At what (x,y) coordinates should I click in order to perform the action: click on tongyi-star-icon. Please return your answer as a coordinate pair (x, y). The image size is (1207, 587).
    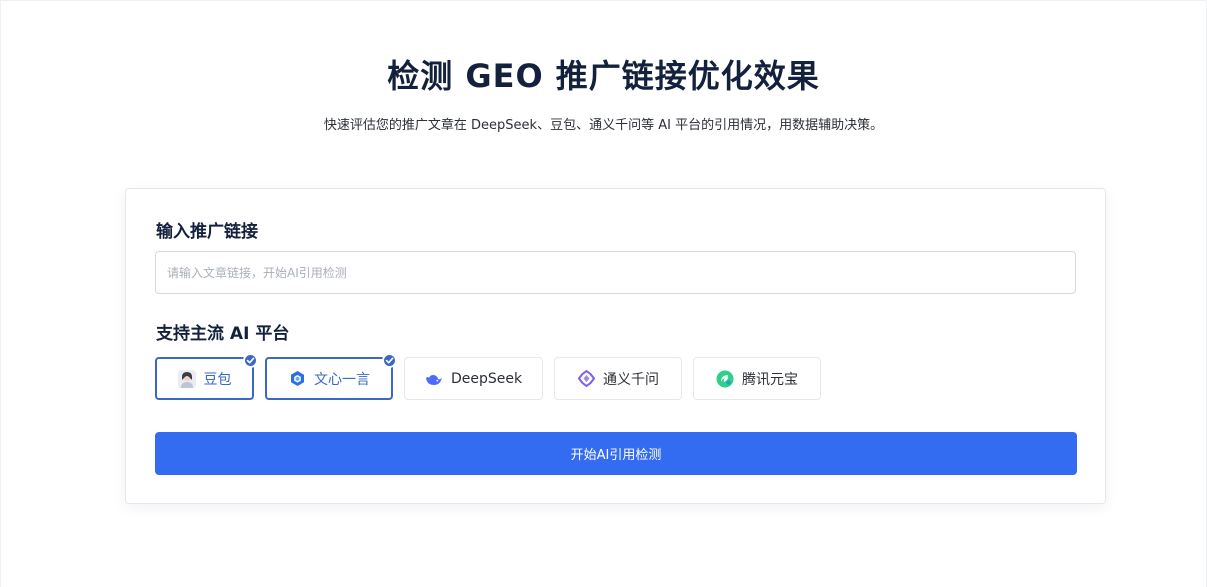
    Looking at the image, I should click on (586, 379).